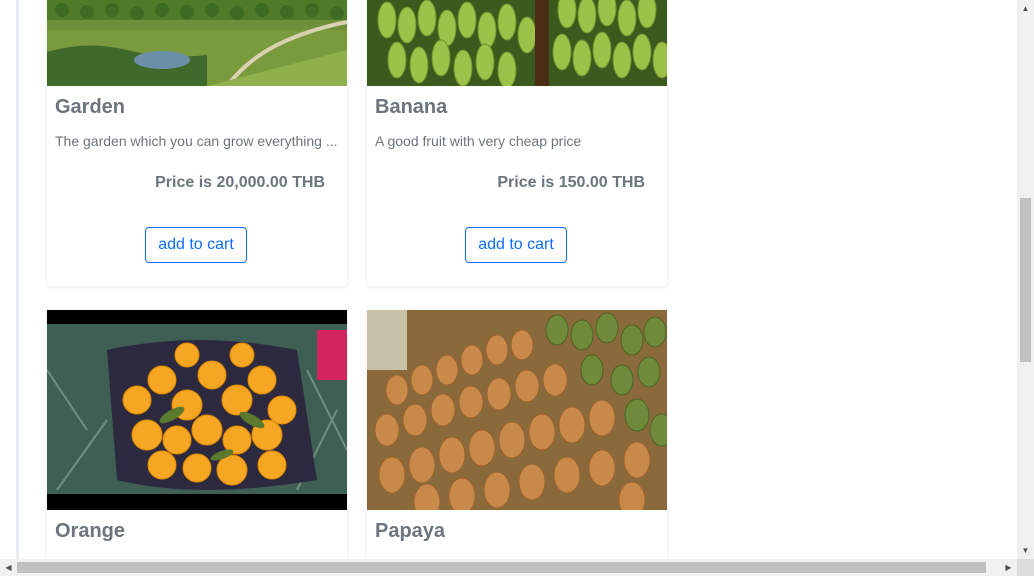  What do you see at coordinates (410, 531) in the screenshot?
I see `product-title: Papaya` at bounding box center [410, 531].